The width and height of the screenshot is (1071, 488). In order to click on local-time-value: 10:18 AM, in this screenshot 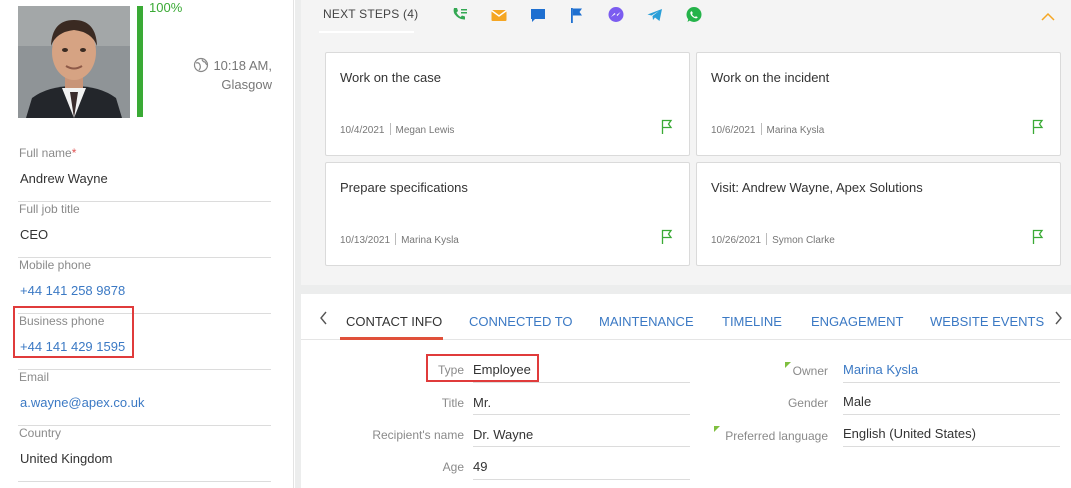, I will do `click(242, 65)`.